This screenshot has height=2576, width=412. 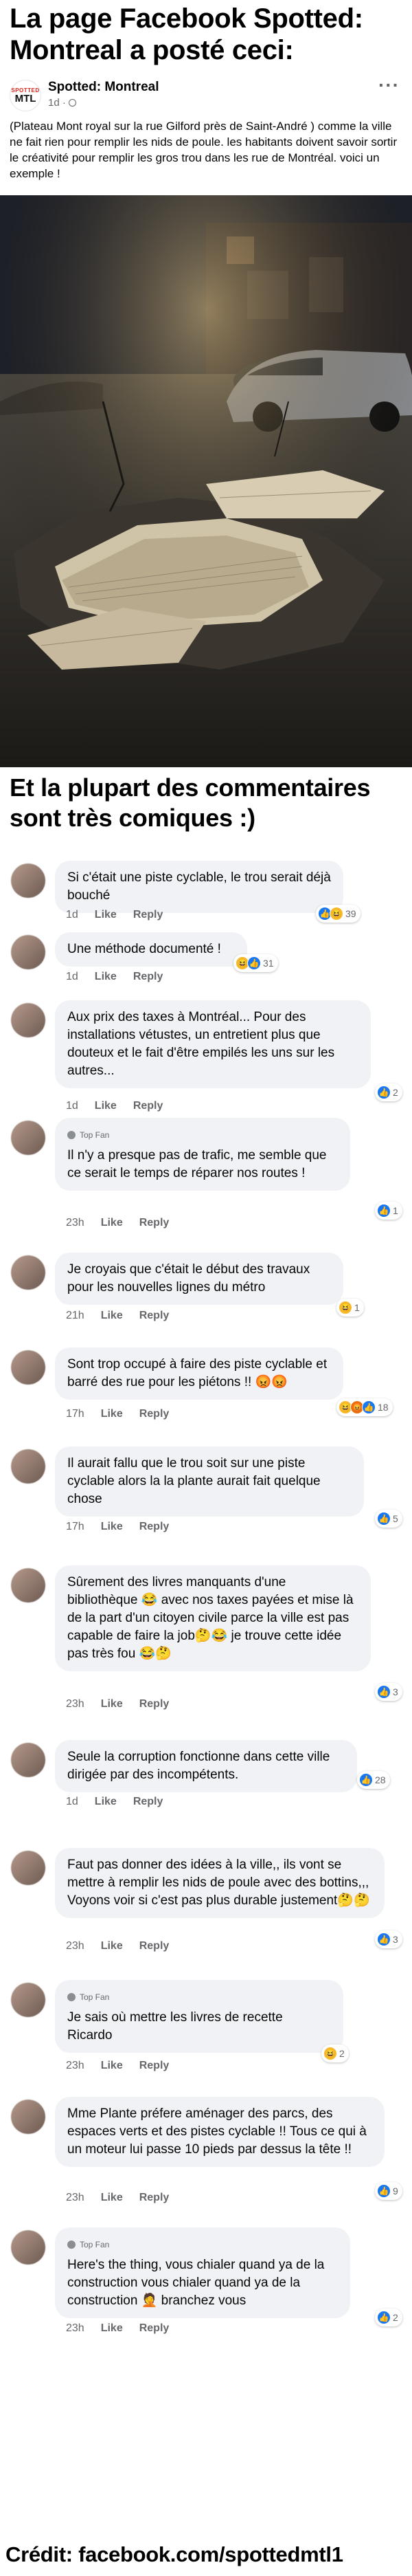 I want to click on comment-time-link: 21h, so click(x=75, y=1316).